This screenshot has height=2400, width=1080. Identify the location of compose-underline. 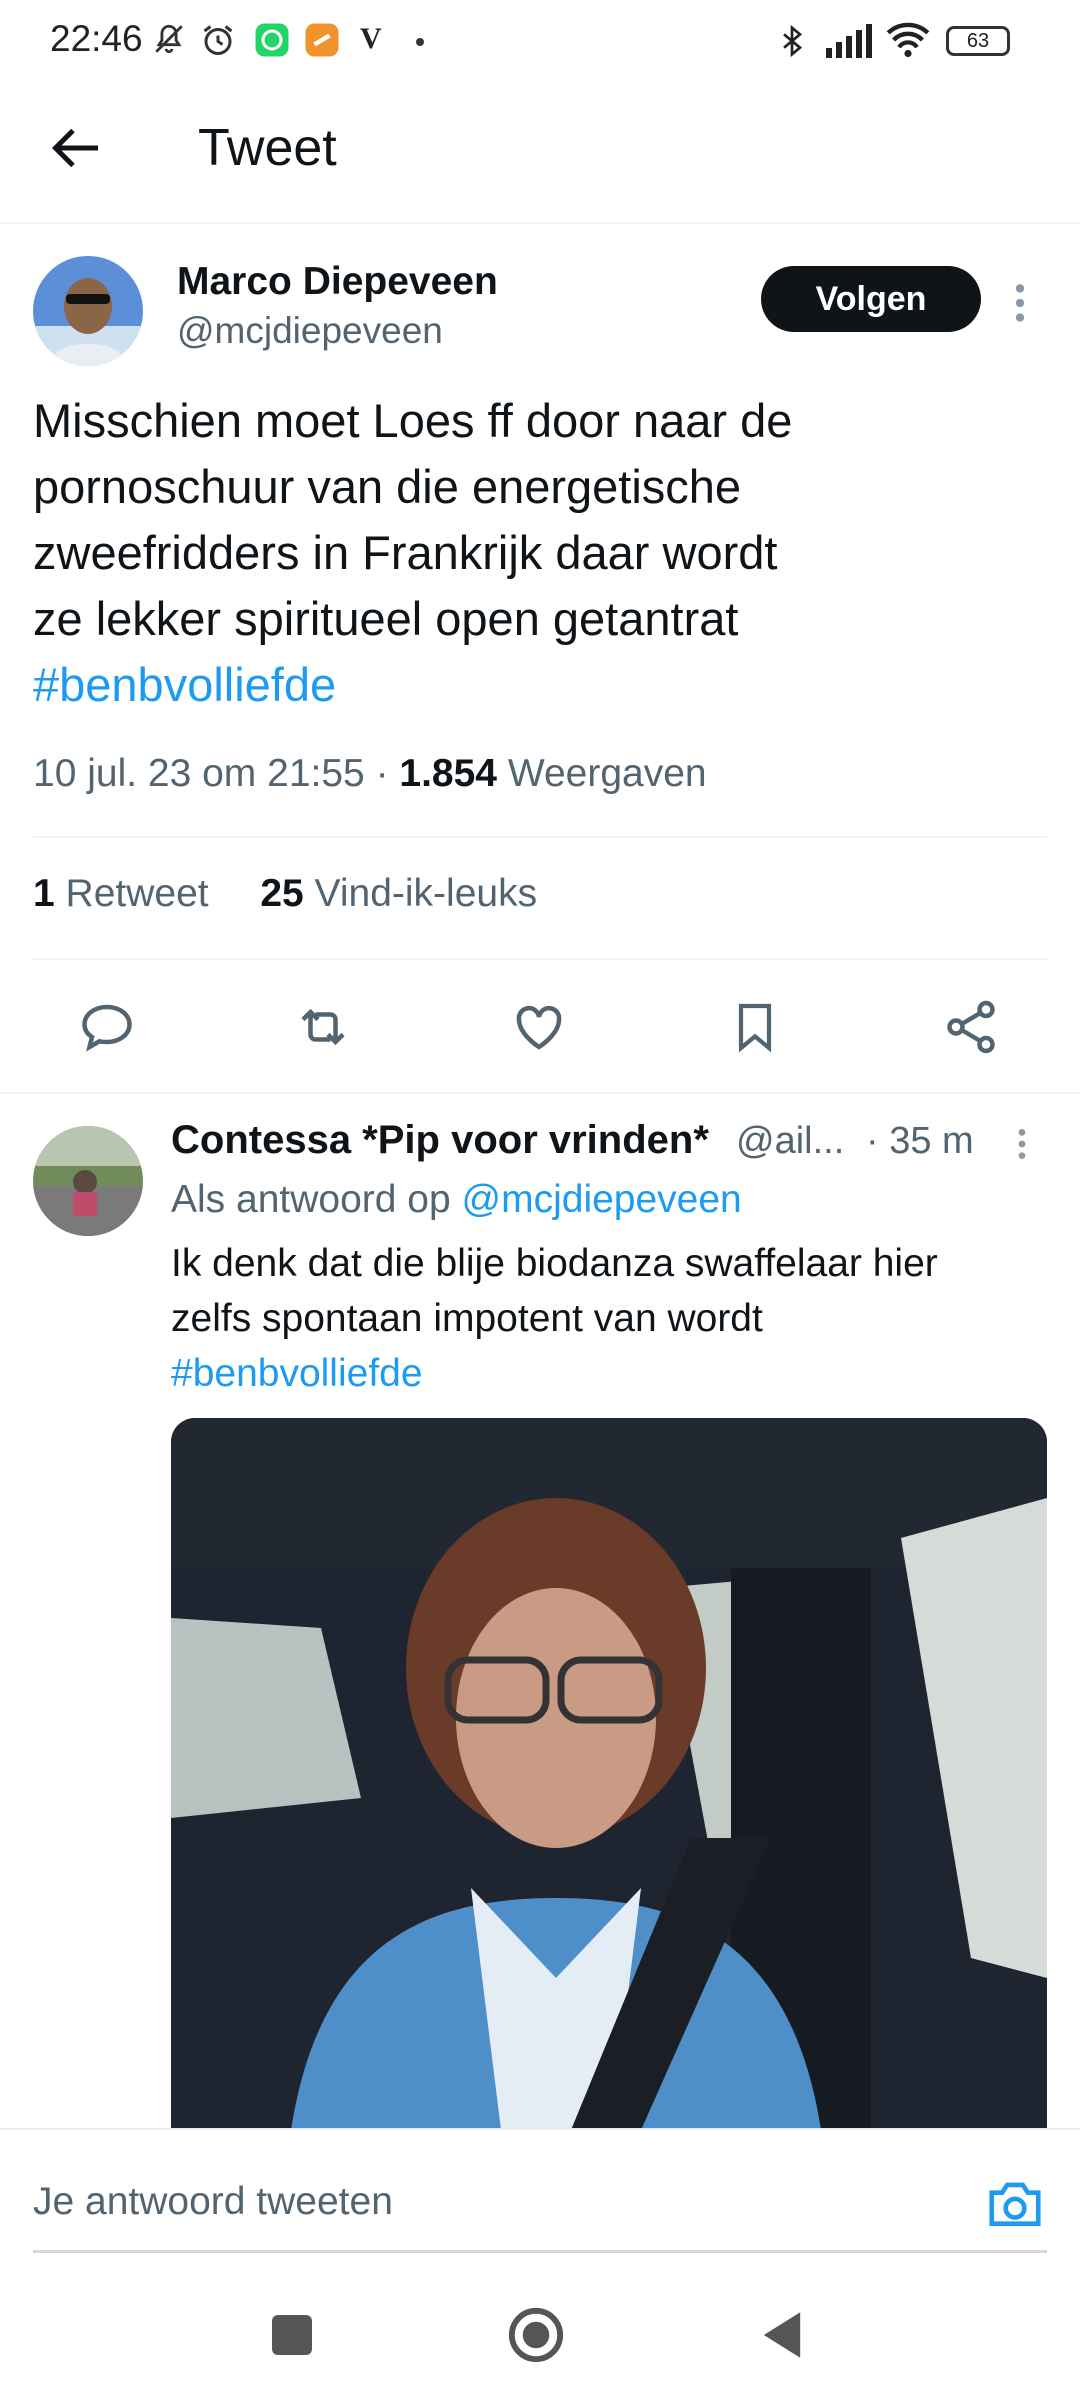
(540, 2251).